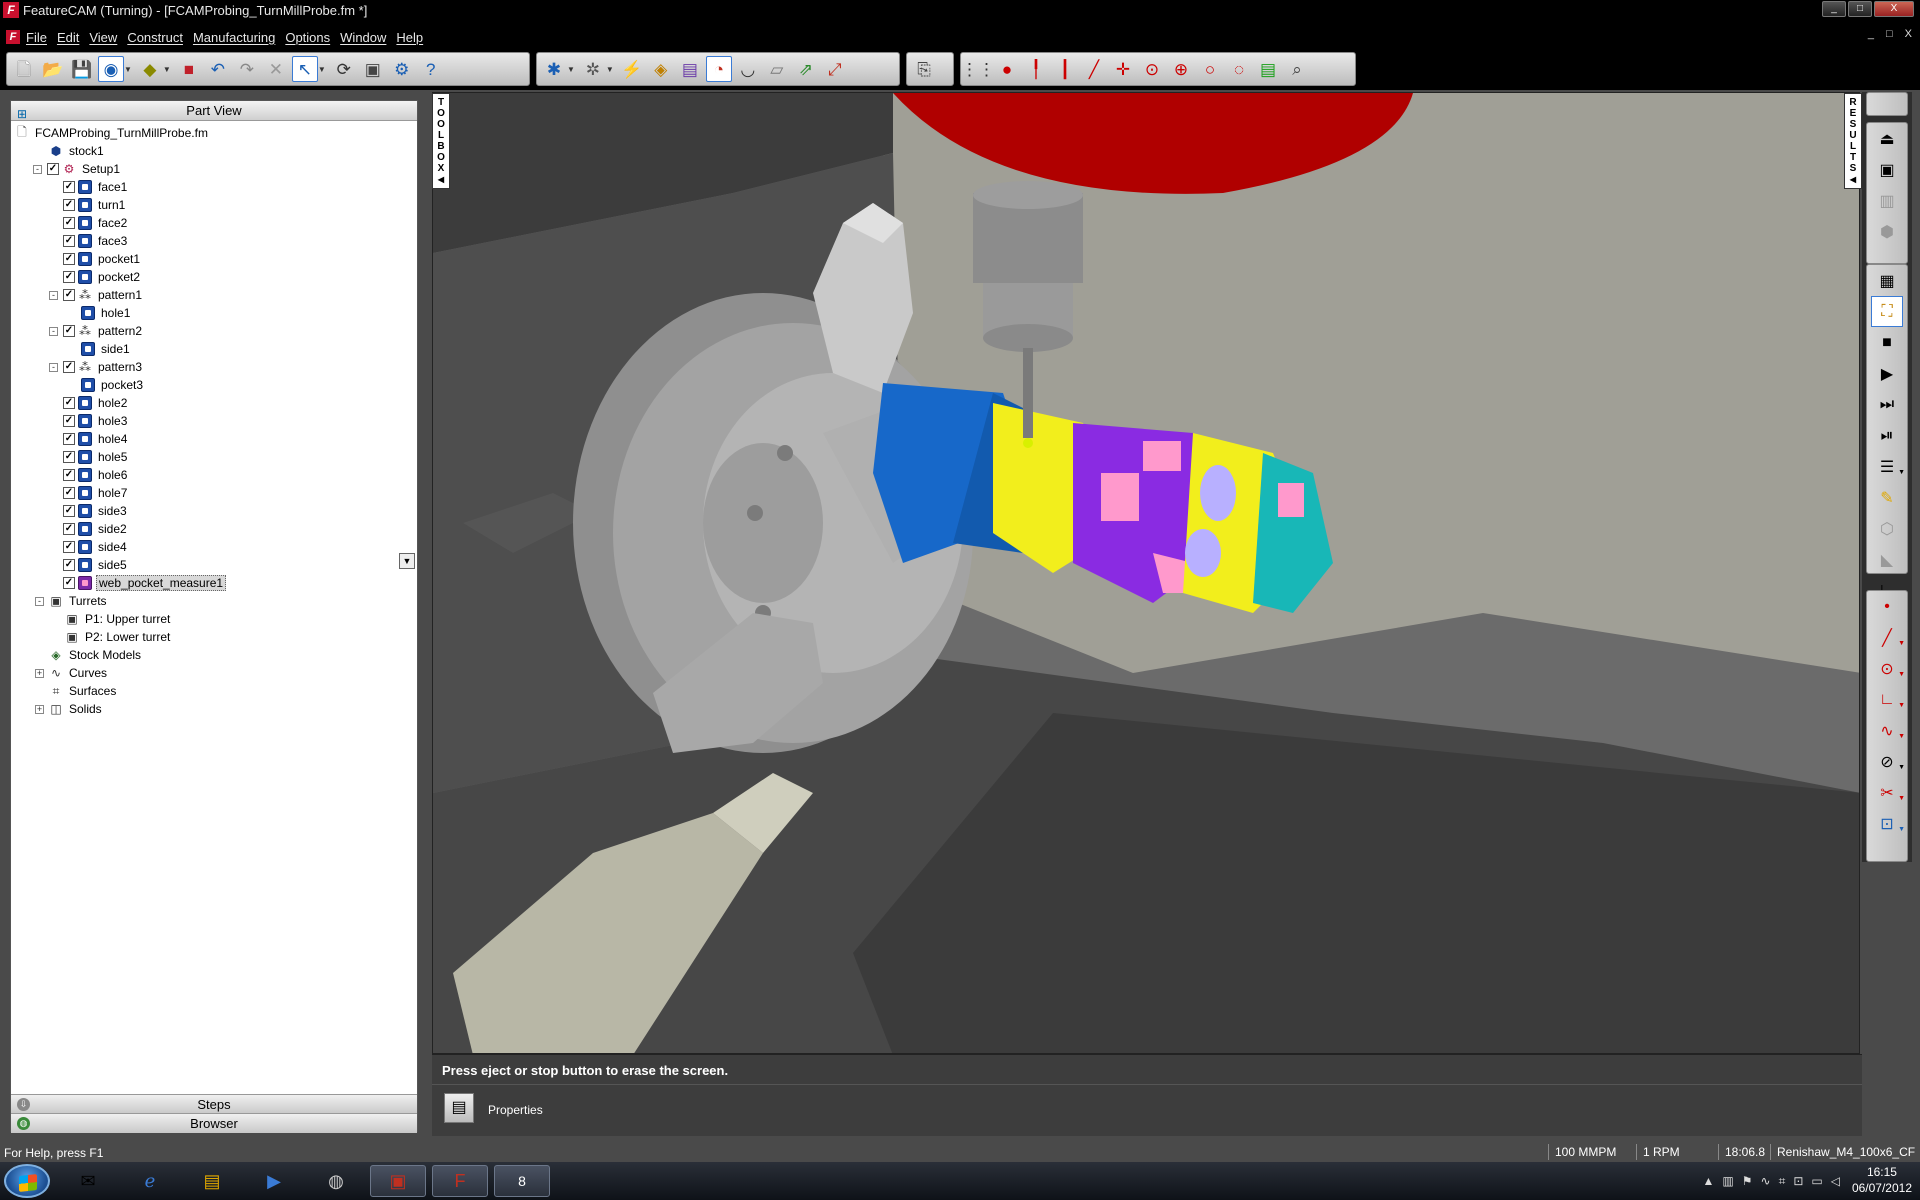 The image size is (1920, 1200). I want to click on sketch-fillet-icon: ∟ ▼, so click(1887, 699).